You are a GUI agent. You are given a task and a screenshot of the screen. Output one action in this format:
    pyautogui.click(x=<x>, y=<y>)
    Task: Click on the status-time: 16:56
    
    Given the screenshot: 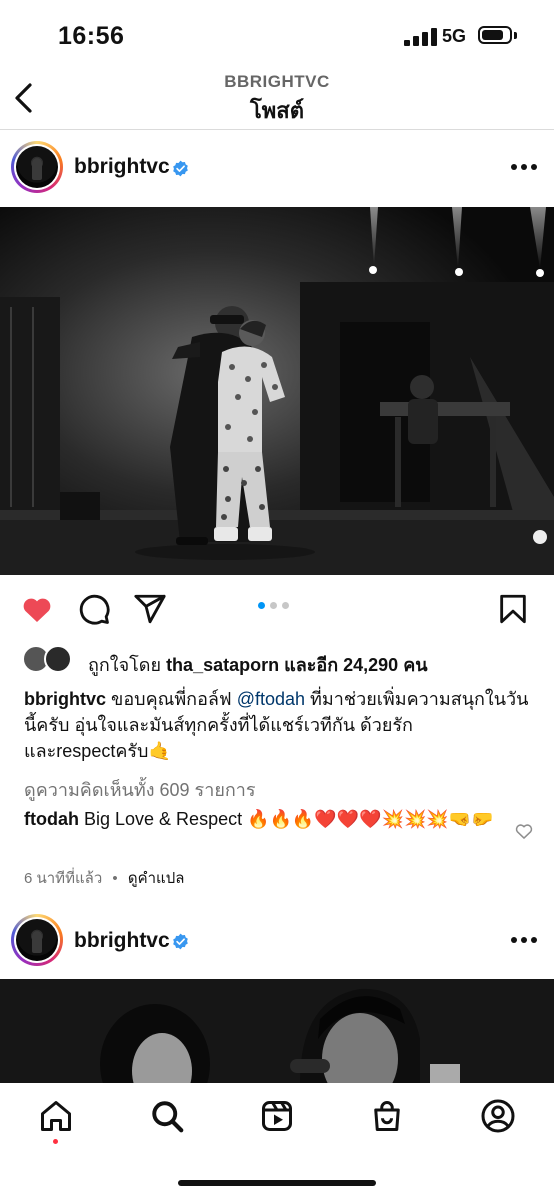 What is the action you would take?
    pyautogui.click(x=91, y=36)
    